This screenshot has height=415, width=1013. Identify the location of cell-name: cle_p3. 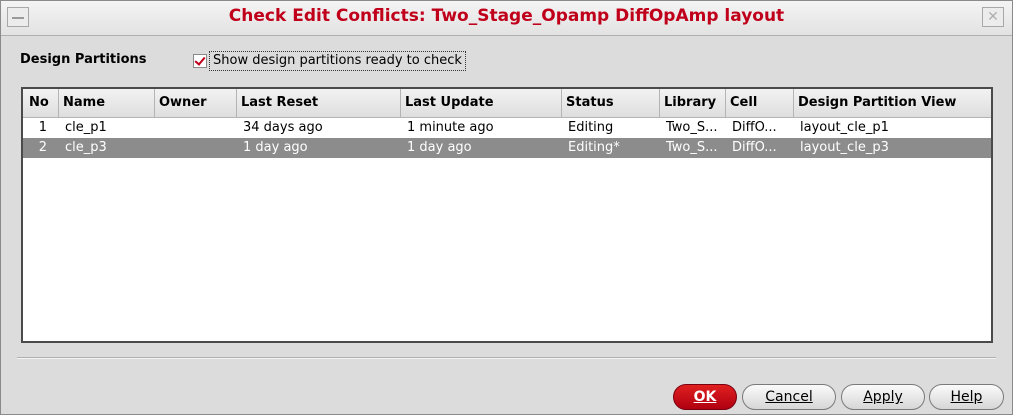
(86, 147).